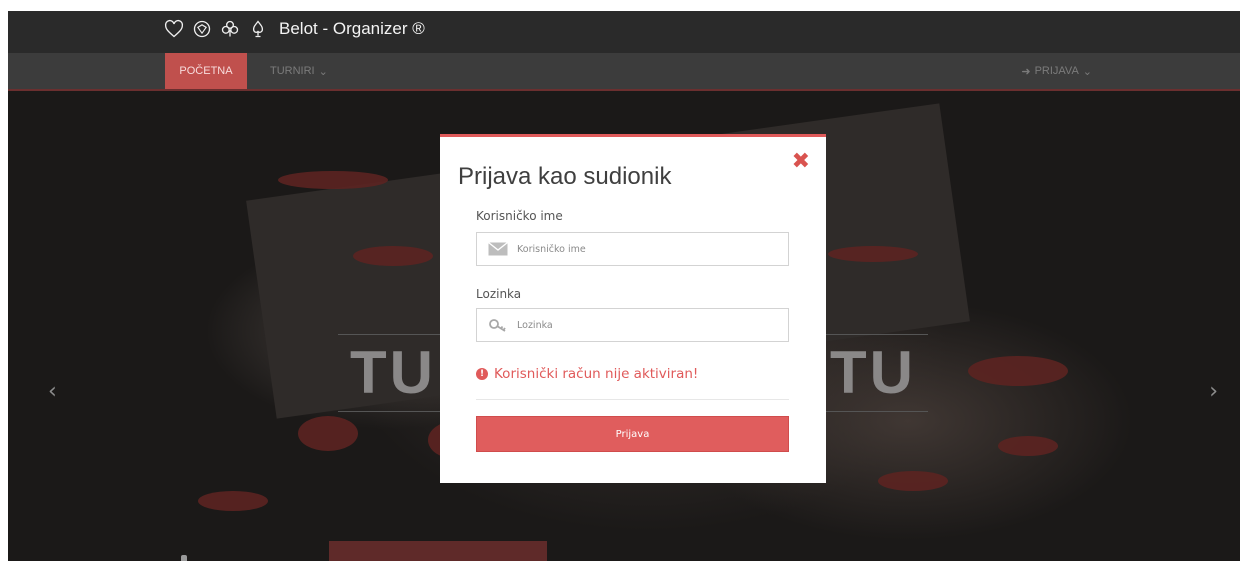 This screenshot has width=1245, height=561. What do you see at coordinates (52, 391) in the screenshot?
I see `carousel-prev-icon: ‹` at bounding box center [52, 391].